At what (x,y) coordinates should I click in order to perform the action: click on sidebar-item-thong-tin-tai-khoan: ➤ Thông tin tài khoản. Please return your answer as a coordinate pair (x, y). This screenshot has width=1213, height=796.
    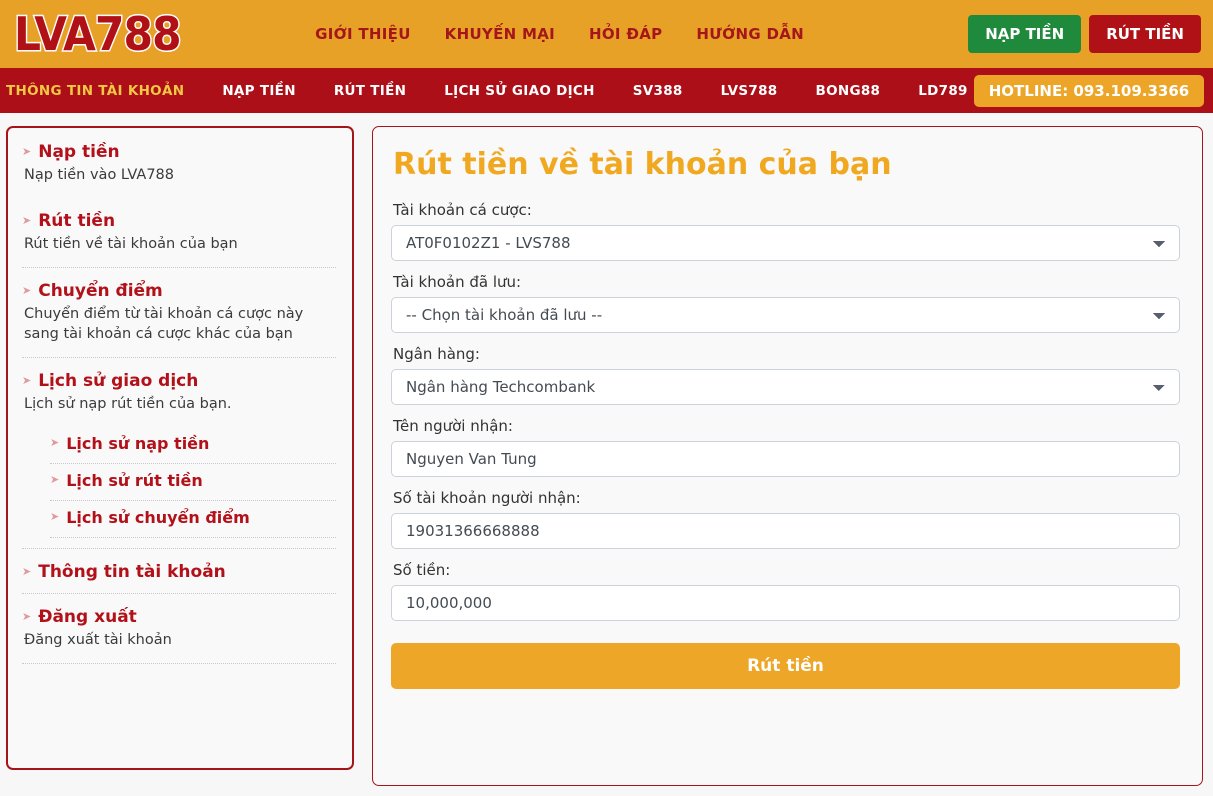
    Looking at the image, I should click on (179, 577).